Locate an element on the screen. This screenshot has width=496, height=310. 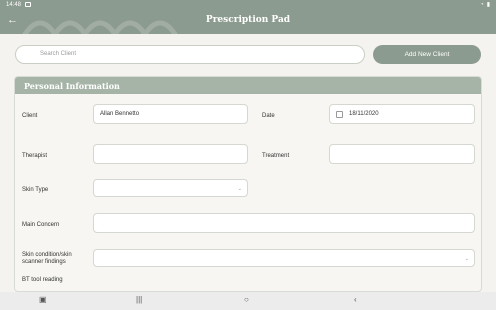
treatment-field is located at coordinates (402, 154).